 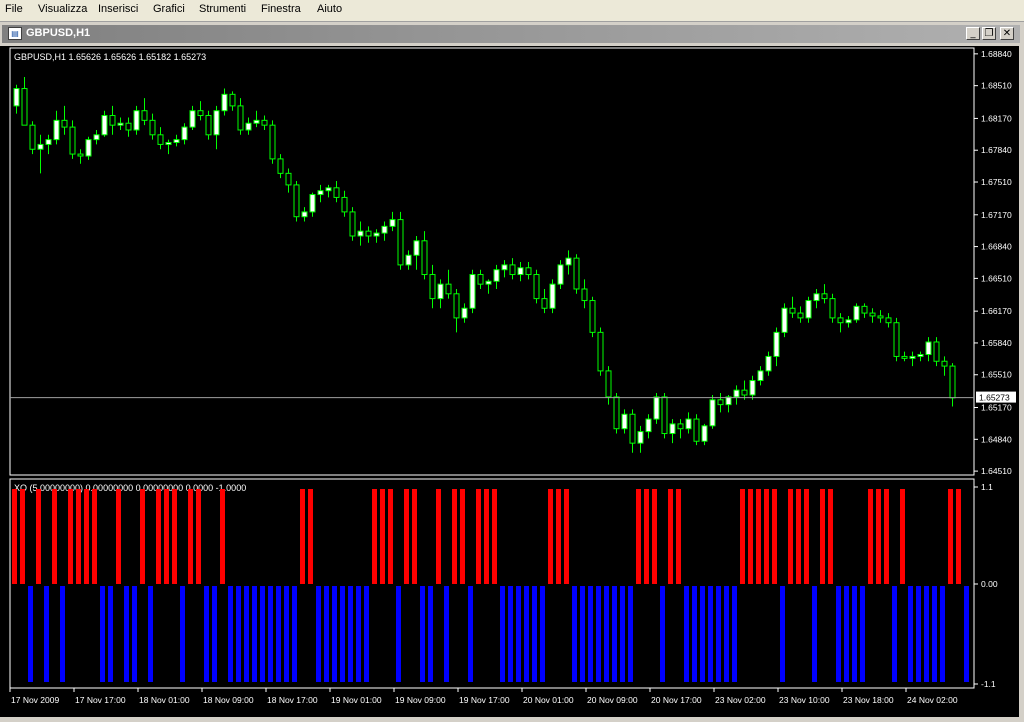 What do you see at coordinates (118, 9) in the screenshot?
I see `menu-inserisci: Inserisci` at bounding box center [118, 9].